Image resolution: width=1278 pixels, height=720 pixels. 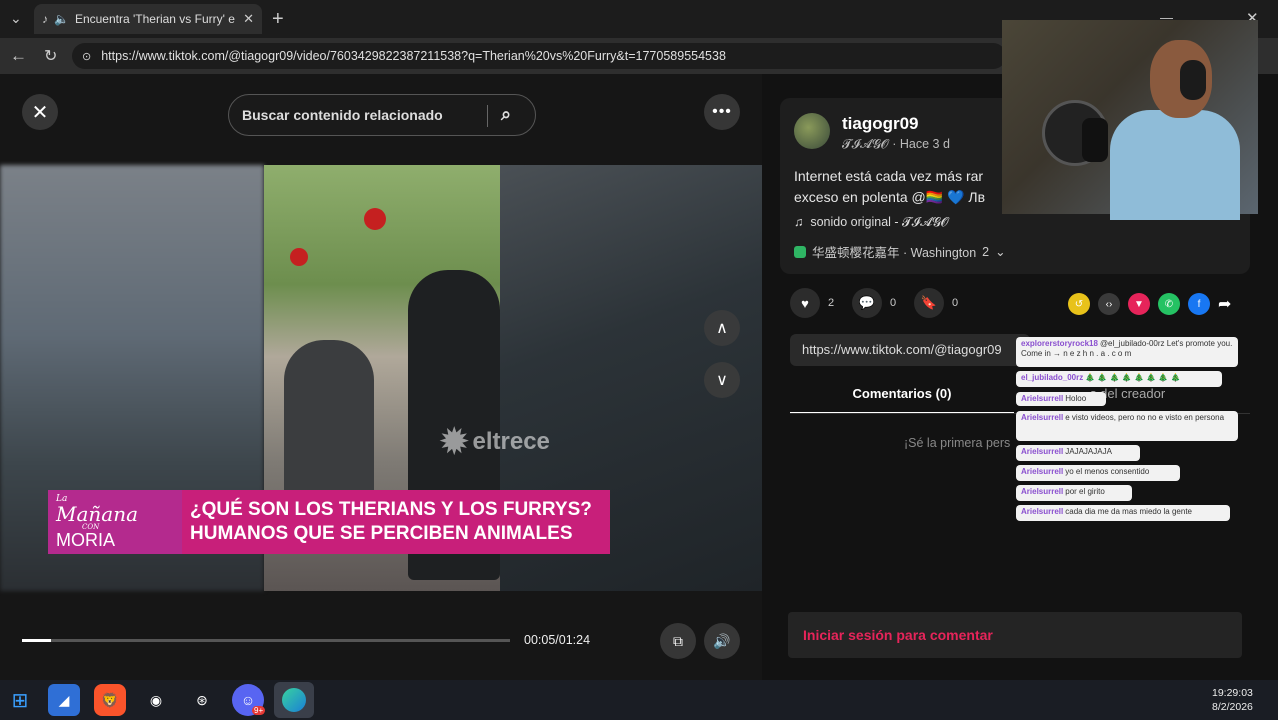 What do you see at coordinates (910, 350) in the screenshot?
I see `copy-link-field: https://www.tiktok.com/@tiagogr09` at bounding box center [910, 350].